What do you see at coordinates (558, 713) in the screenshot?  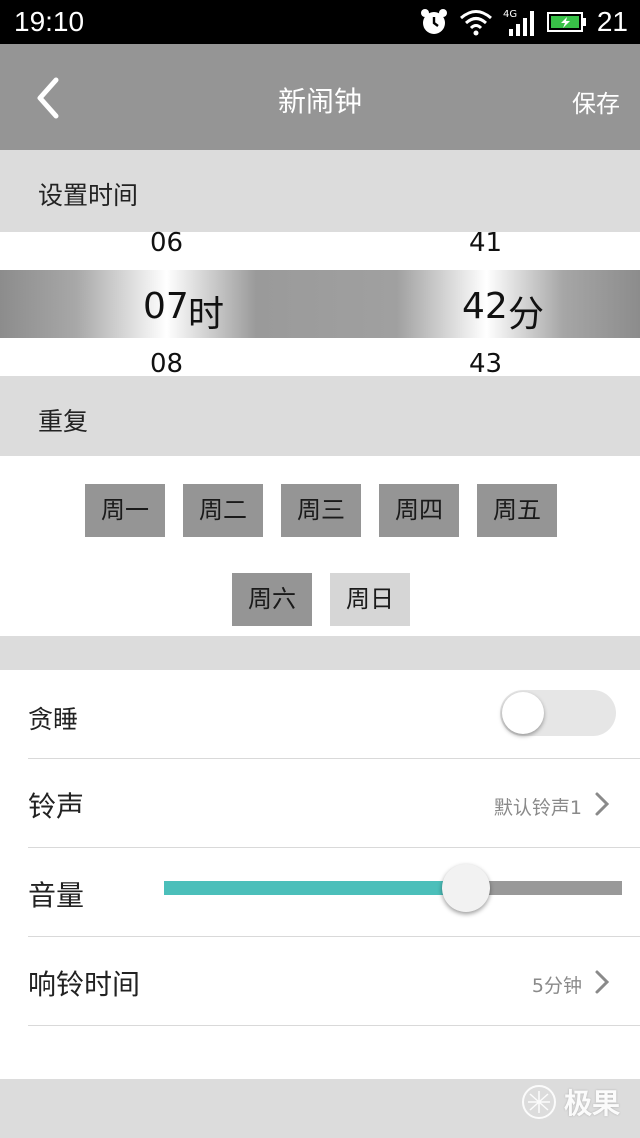 I see `snooze-toggle` at bounding box center [558, 713].